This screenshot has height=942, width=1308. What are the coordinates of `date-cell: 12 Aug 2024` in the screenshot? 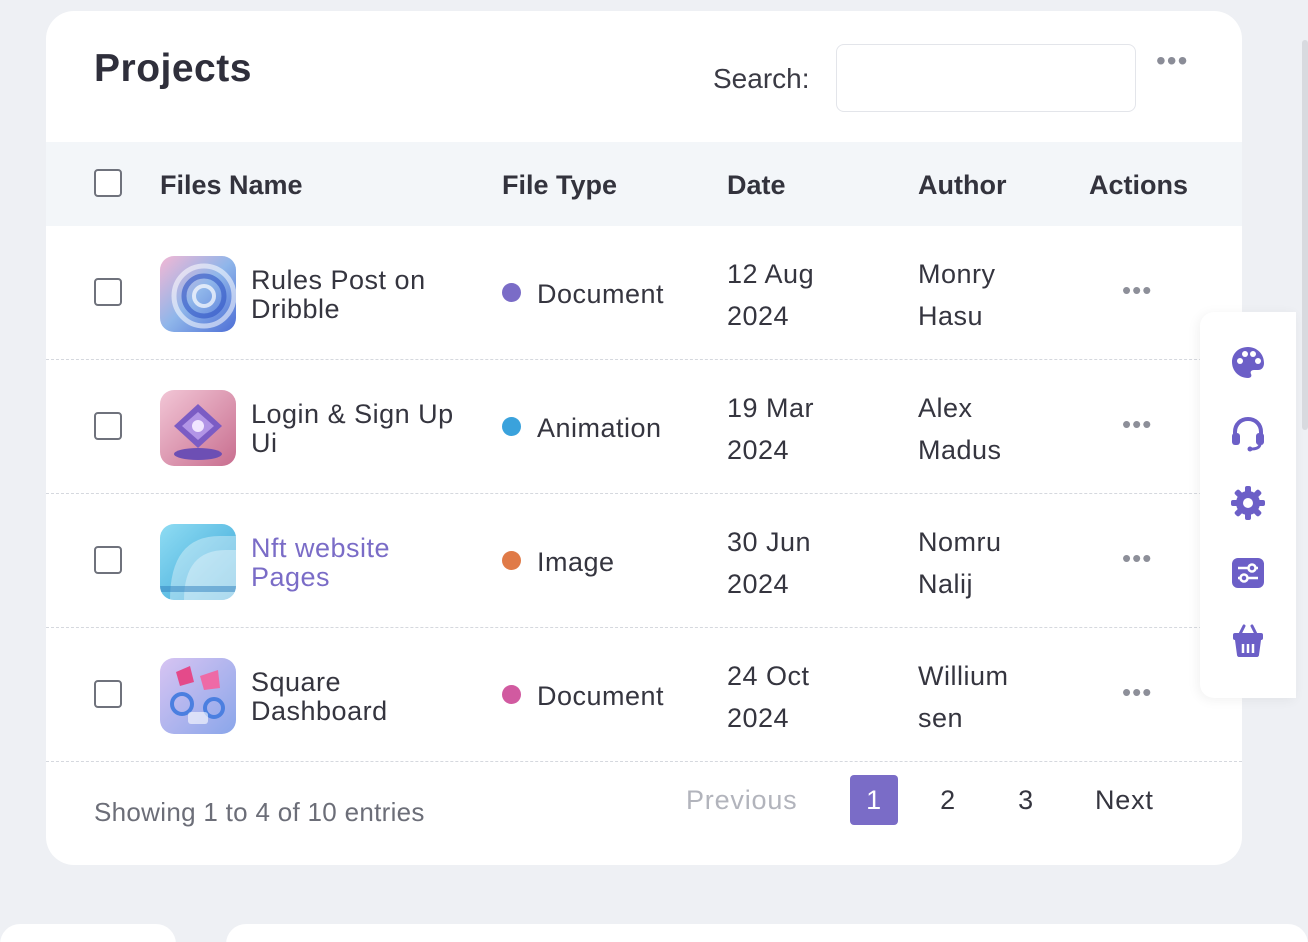 It's located at (802, 295).